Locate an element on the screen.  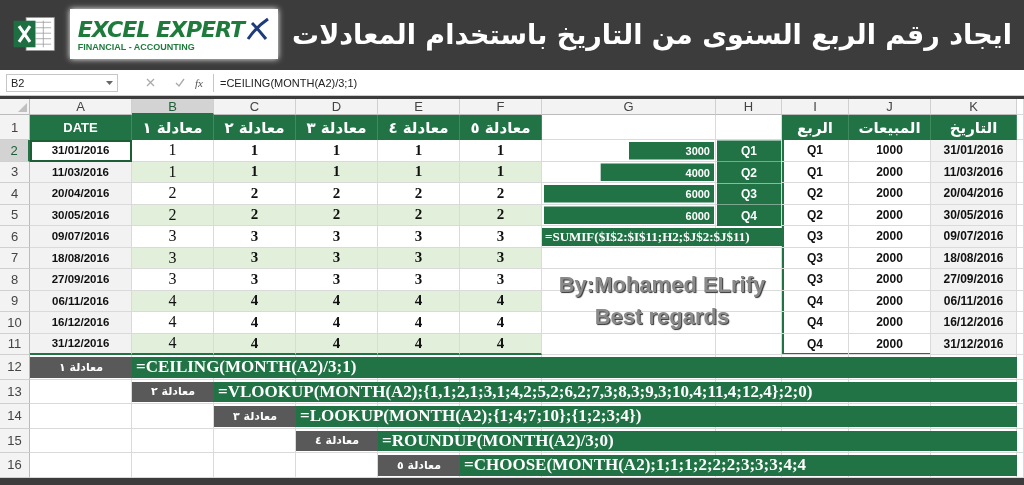
check-icon is located at coordinates (180, 82).